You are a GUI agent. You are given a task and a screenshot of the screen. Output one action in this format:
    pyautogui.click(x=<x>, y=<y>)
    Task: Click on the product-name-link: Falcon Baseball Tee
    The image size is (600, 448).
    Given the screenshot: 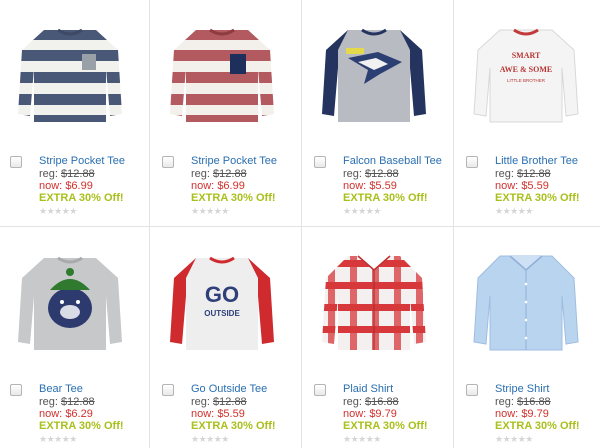 What is the action you would take?
    pyautogui.click(x=392, y=161)
    